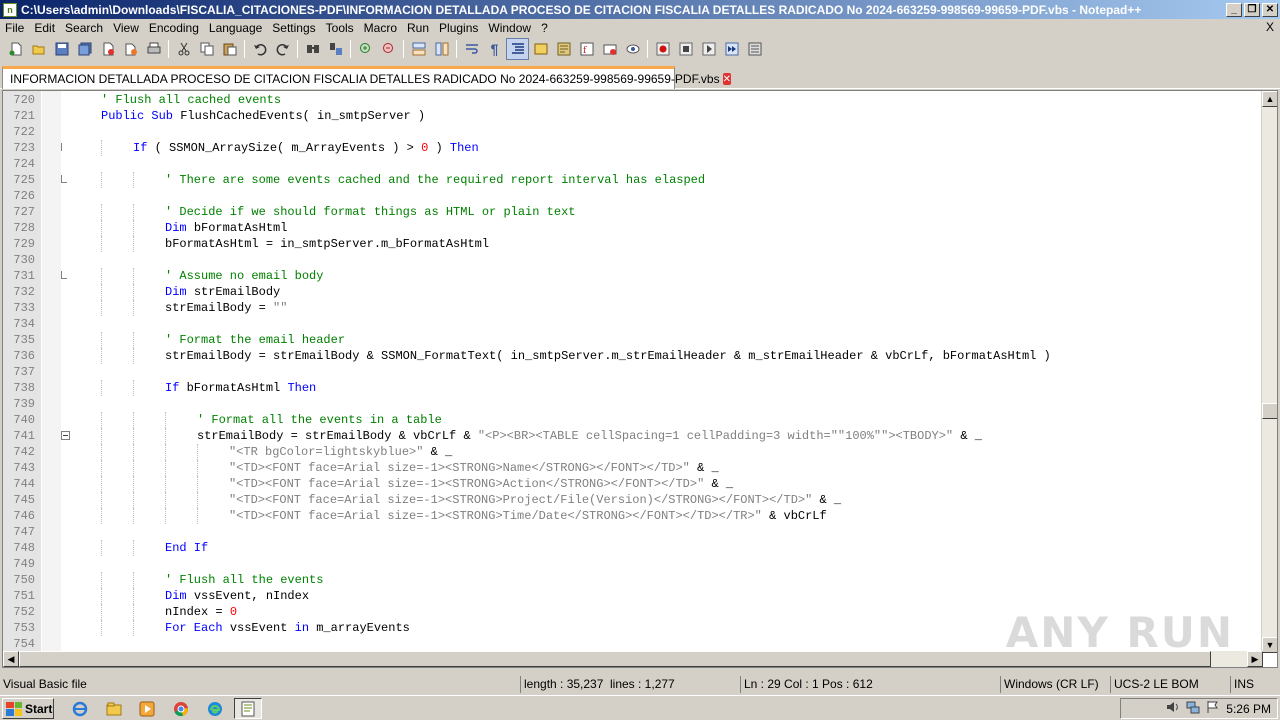 The height and width of the screenshot is (720, 1280). Describe the element at coordinates (634, 228) in the screenshot. I see `code-line: 728 Dim bFormatAsHtml` at that location.